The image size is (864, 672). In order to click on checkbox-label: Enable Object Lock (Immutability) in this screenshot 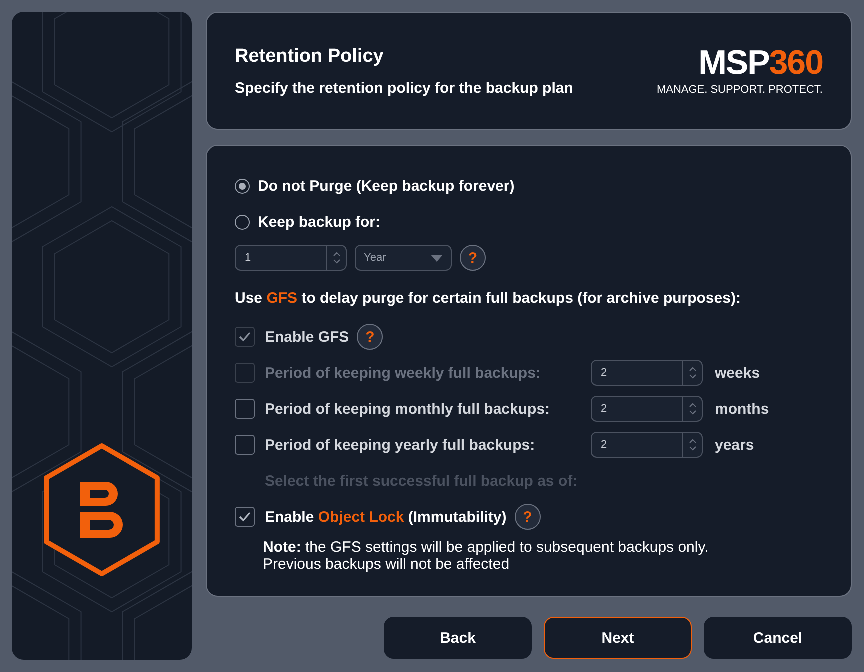, I will do `click(386, 517)`.